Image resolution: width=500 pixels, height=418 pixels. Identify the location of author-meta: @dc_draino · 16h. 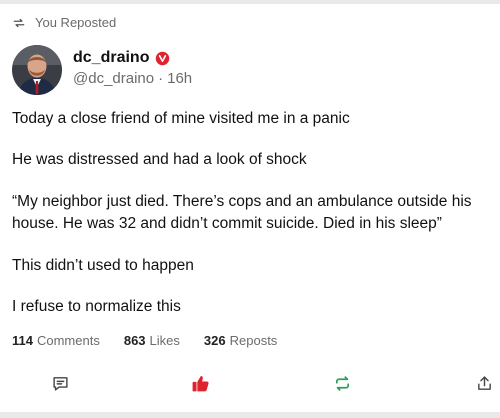
(132, 78).